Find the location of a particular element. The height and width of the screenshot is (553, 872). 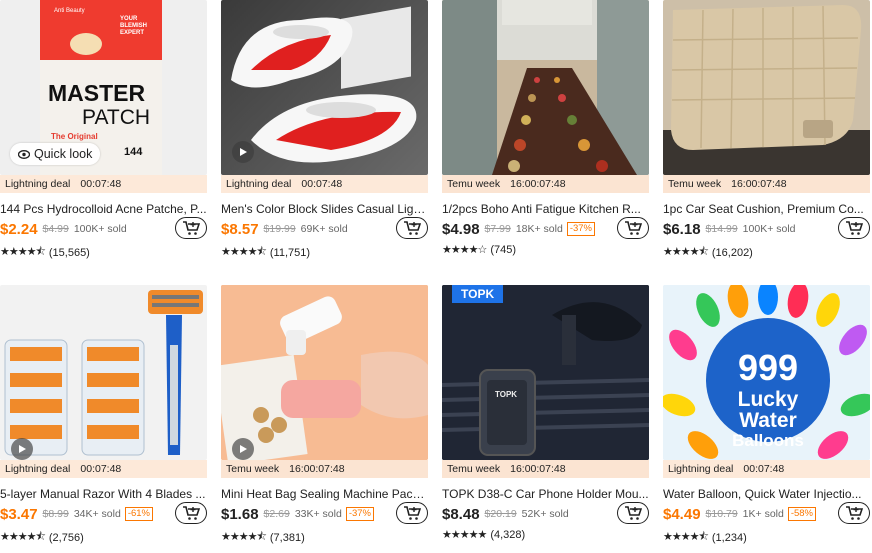

brand-tag: TOPK is located at coordinates (478, 294).